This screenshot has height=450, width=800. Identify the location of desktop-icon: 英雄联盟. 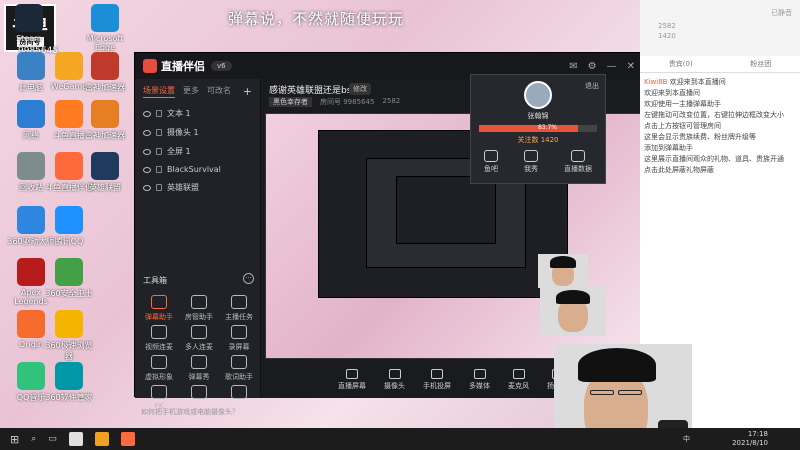
(105, 172).